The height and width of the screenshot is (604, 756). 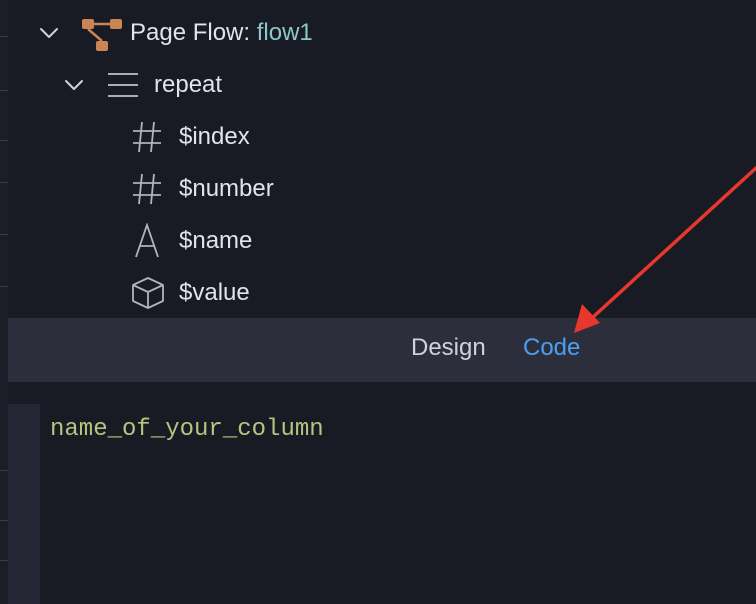 I want to click on cube-icon, so click(x=148, y=293).